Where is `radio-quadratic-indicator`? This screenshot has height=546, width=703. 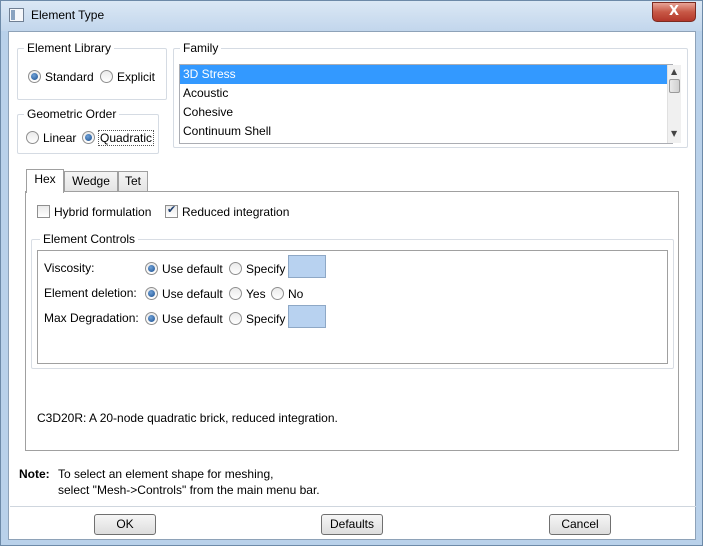
radio-quadratic-indicator is located at coordinates (88, 138).